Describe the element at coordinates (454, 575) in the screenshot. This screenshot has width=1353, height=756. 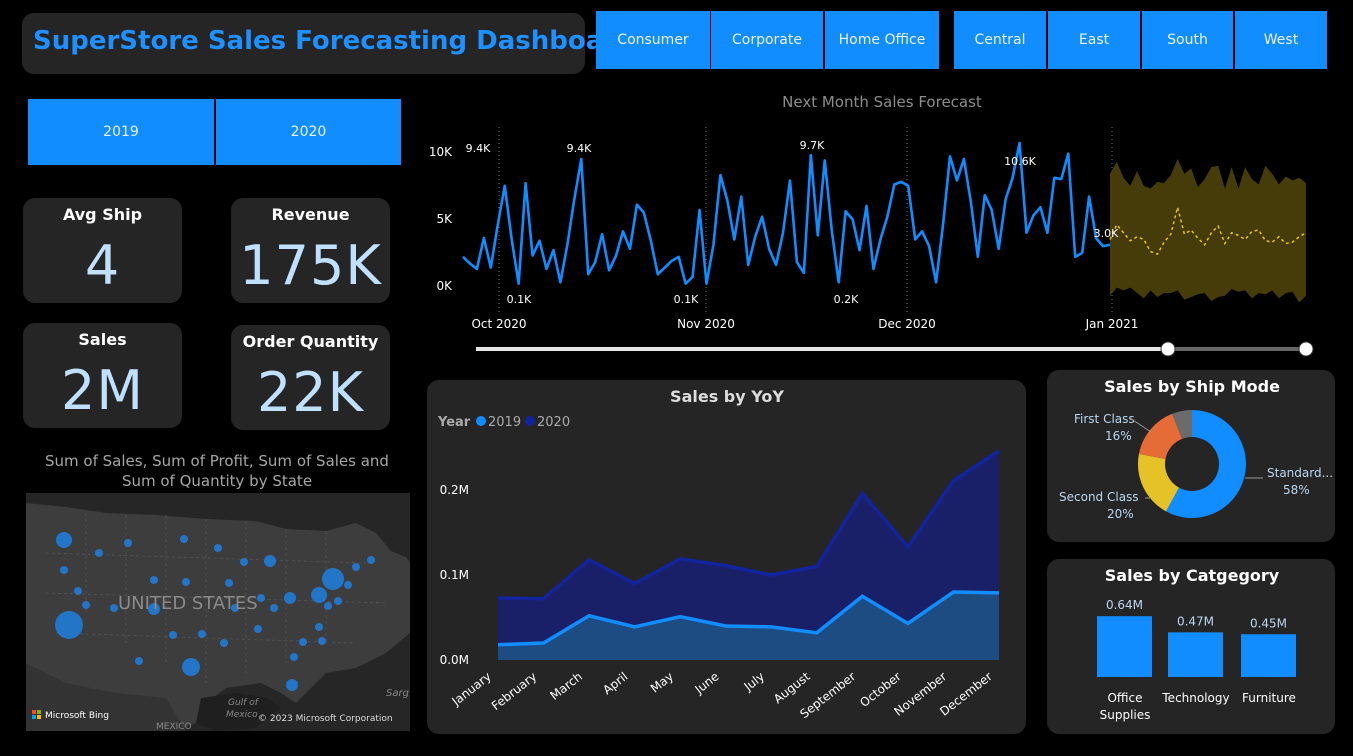
I see `yoy-y-tick: 0.1M` at that location.